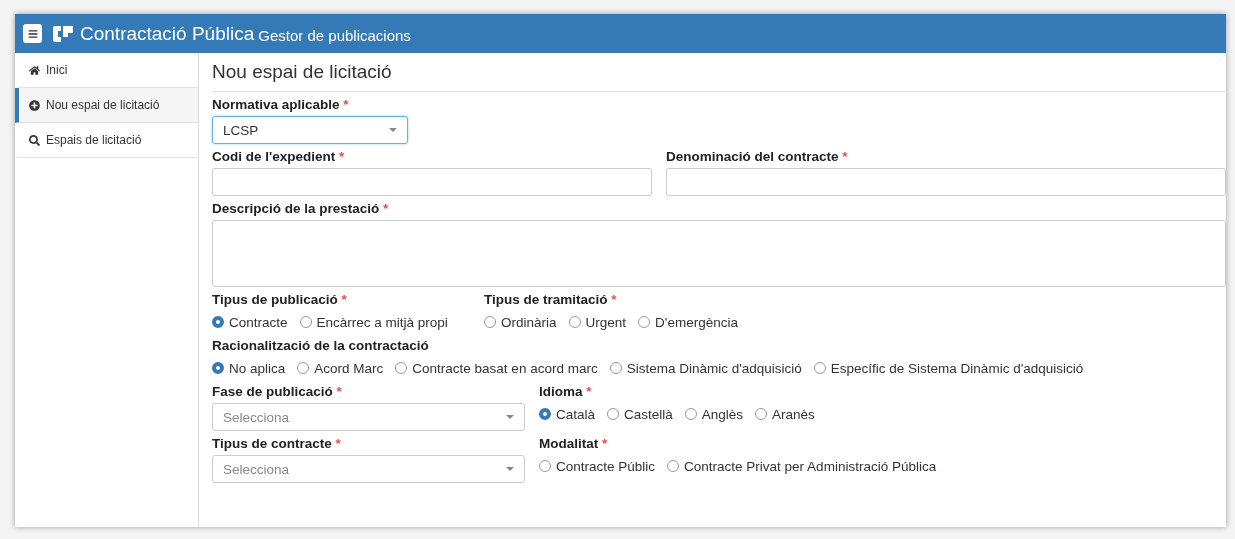  Describe the element at coordinates (719, 253) in the screenshot. I see `text-area` at that location.